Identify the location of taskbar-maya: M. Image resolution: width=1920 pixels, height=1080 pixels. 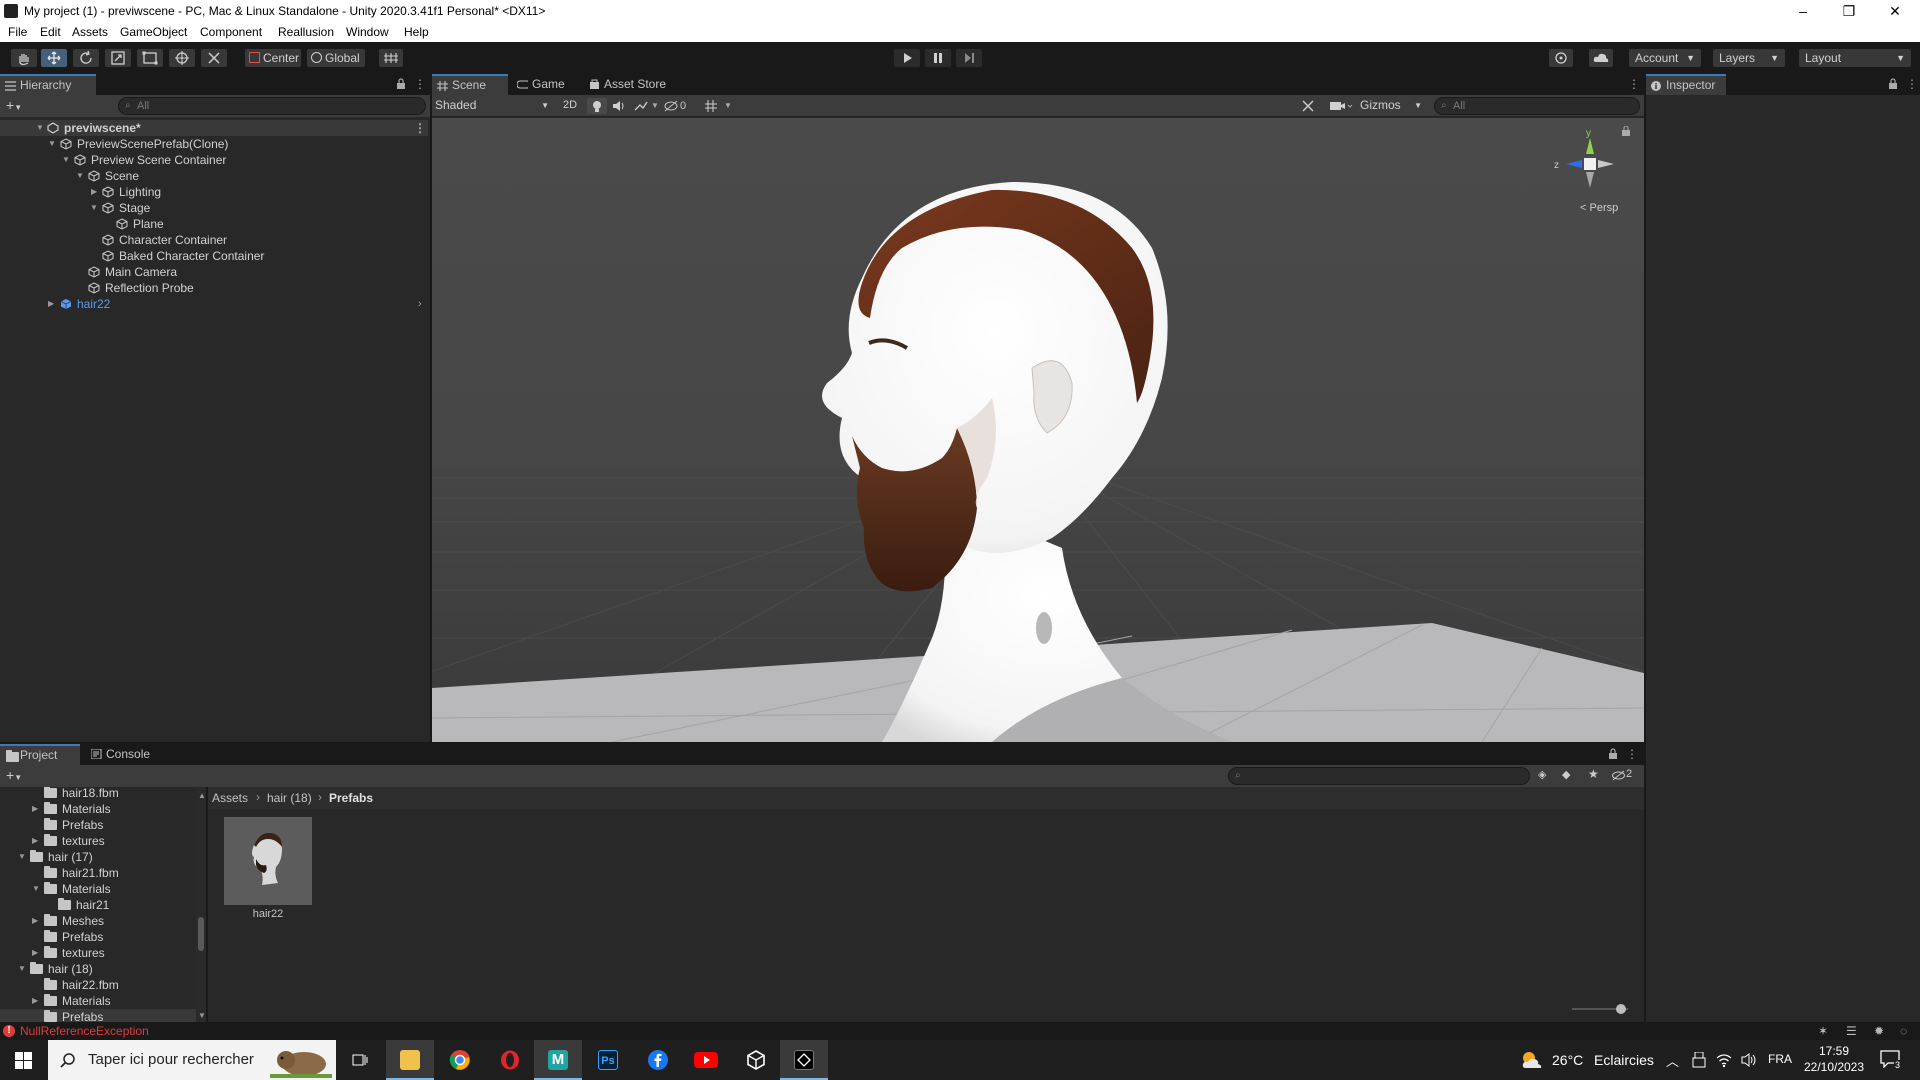
(558, 1060).